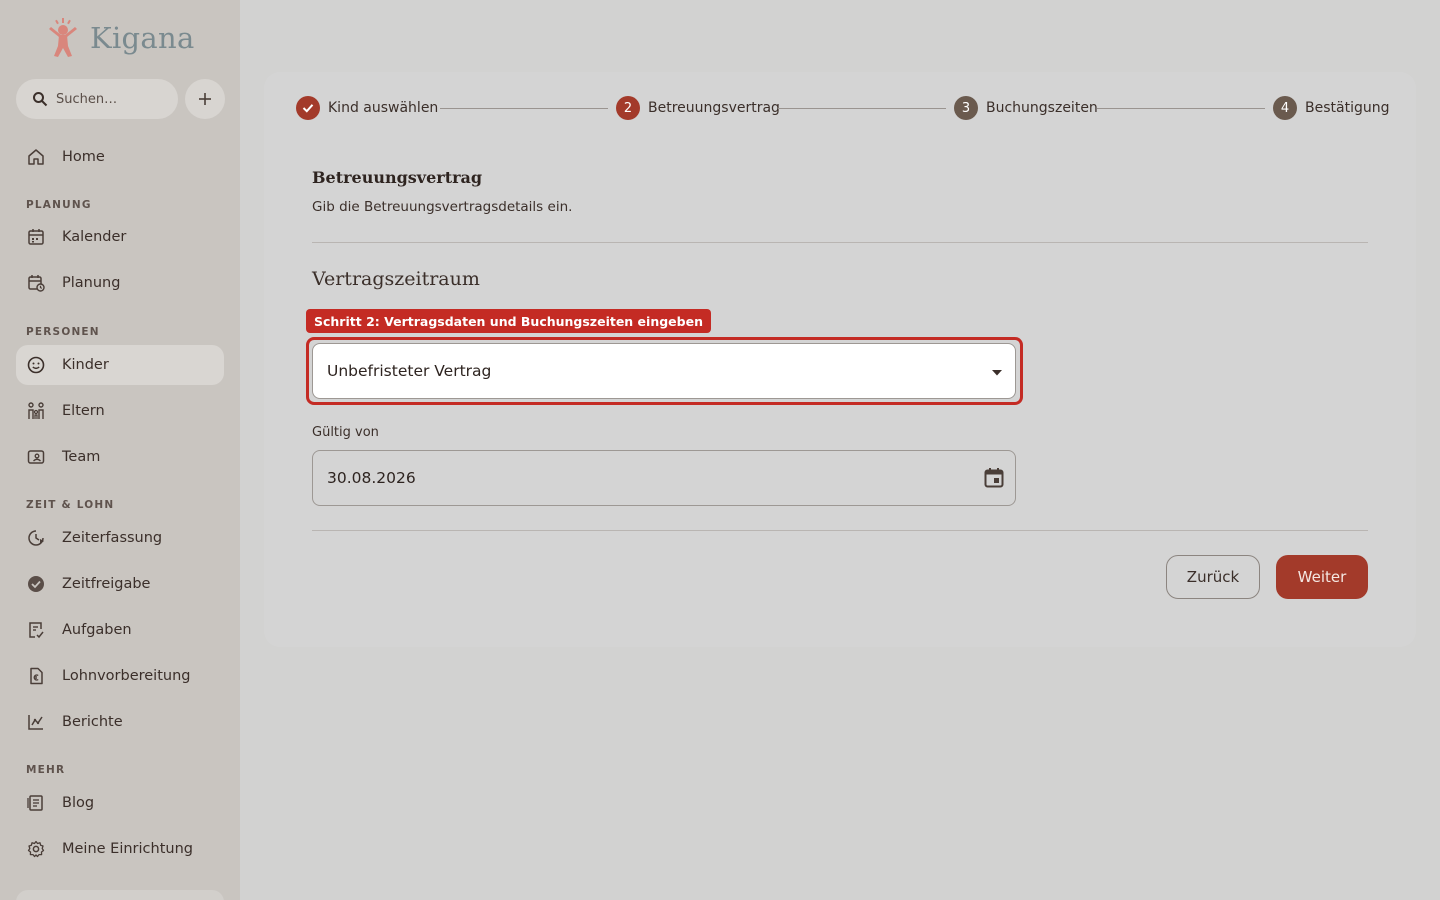 This screenshot has height=900, width=1440. Describe the element at coordinates (120, 411) in the screenshot. I see `sidebar-item-eltern: Eltern` at that location.